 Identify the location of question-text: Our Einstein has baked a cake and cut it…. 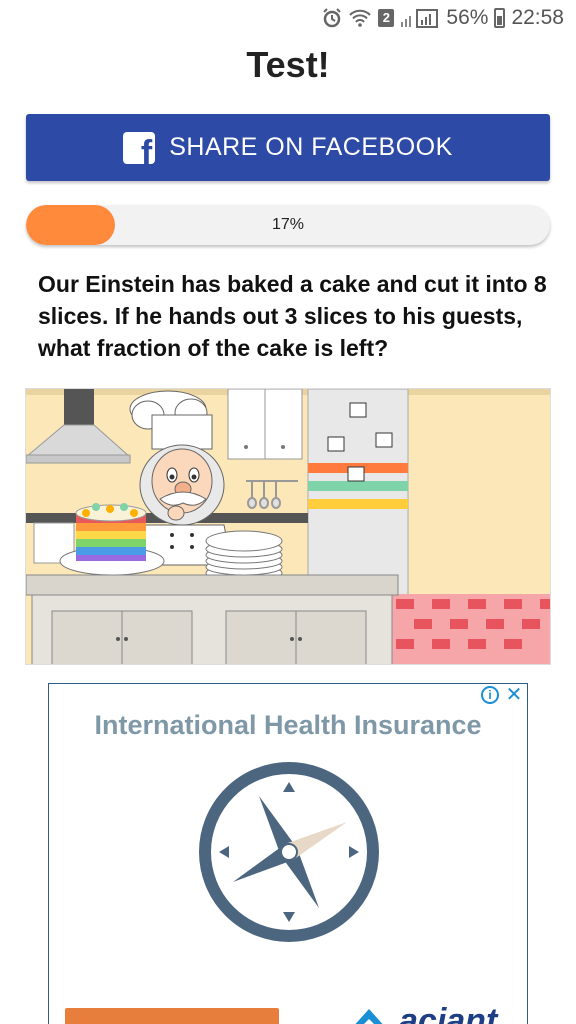
(292, 316).